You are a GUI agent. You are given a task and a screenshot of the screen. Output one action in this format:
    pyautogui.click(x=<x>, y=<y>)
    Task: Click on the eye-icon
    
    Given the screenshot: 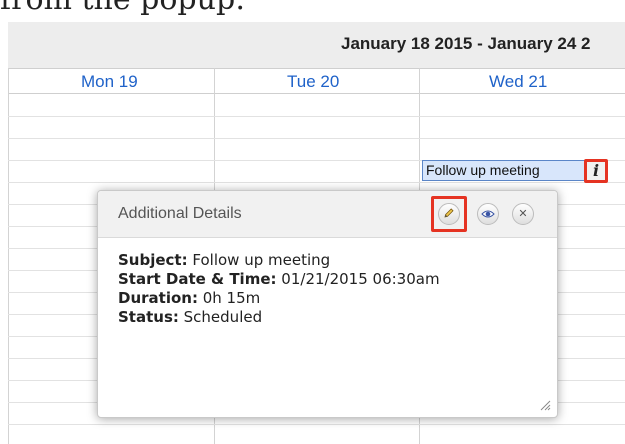 What is the action you would take?
    pyautogui.click(x=488, y=214)
    